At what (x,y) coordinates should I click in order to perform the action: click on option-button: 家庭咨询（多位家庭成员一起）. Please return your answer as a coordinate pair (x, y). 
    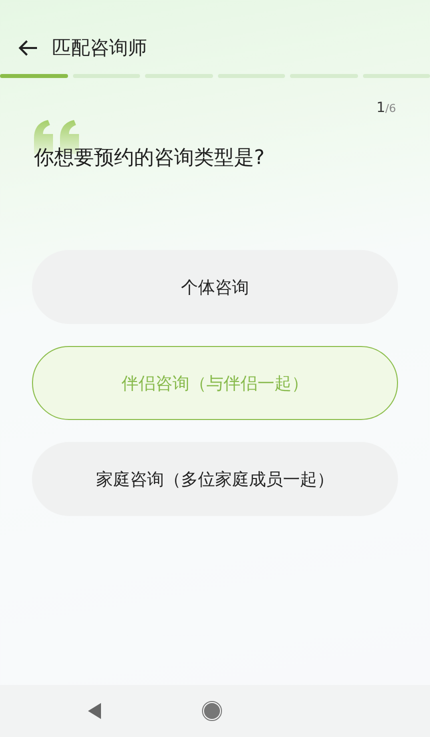
    Looking at the image, I should click on (215, 479).